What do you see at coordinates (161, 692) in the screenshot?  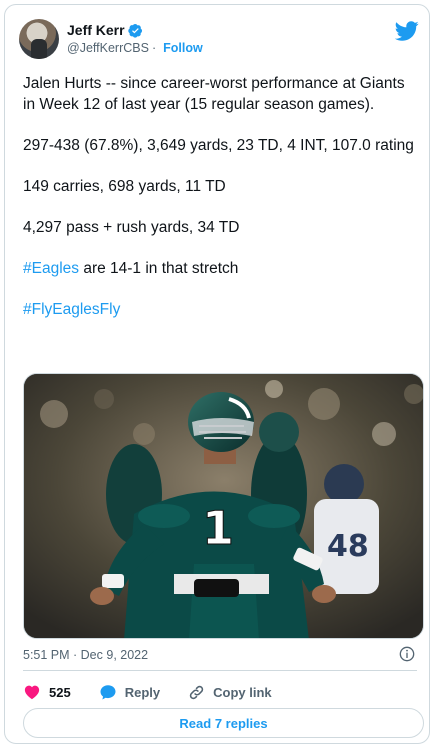 I see `tweet-actions: 525 Reply Copy link` at bounding box center [161, 692].